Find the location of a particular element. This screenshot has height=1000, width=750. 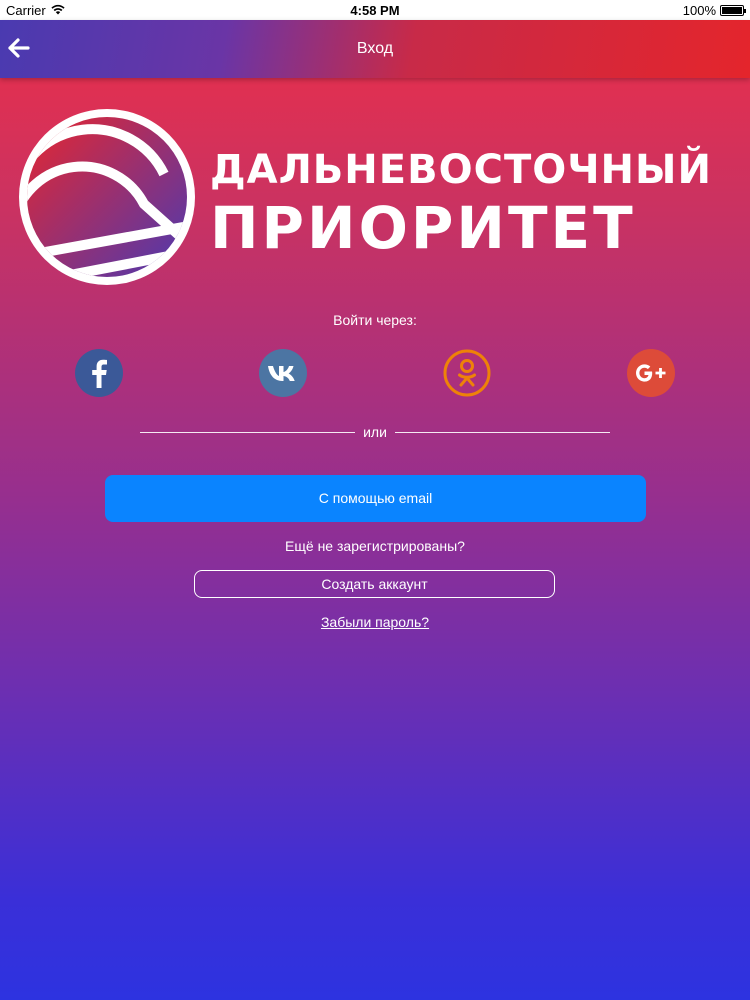

or-divider: или is located at coordinates (375, 432).